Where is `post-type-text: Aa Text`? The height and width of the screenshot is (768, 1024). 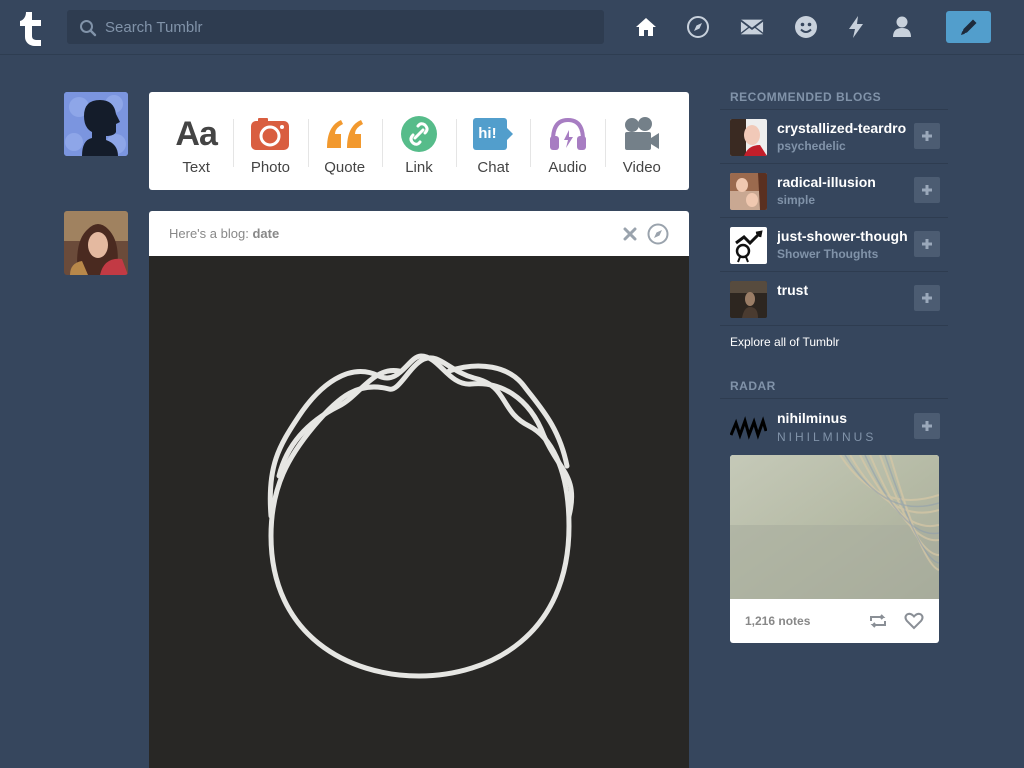 post-type-text: Aa Text is located at coordinates (196, 141).